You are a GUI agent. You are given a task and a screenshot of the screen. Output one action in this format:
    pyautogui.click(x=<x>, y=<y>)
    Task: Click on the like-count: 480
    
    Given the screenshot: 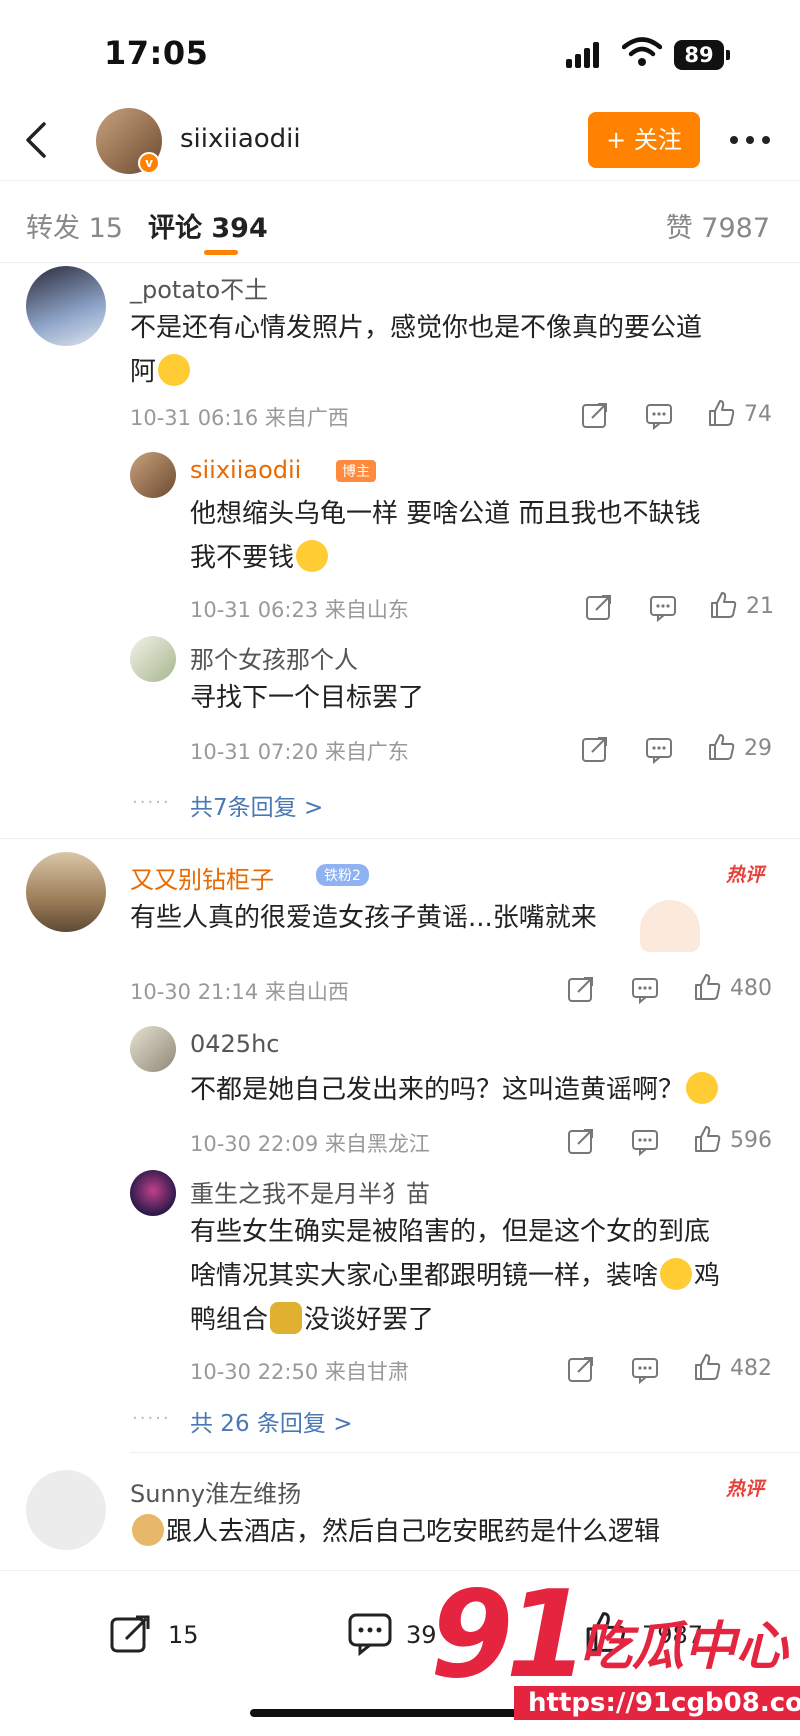 What is the action you would take?
    pyautogui.click(x=751, y=988)
    